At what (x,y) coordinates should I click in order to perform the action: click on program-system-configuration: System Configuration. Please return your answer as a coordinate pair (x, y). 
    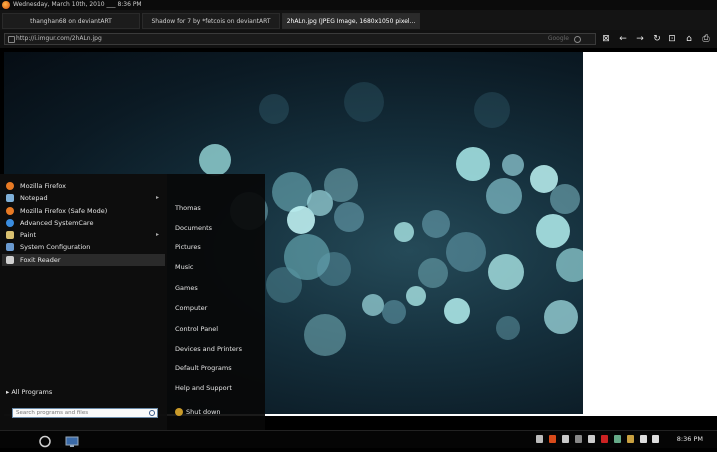
    Looking at the image, I should click on (83, 247).